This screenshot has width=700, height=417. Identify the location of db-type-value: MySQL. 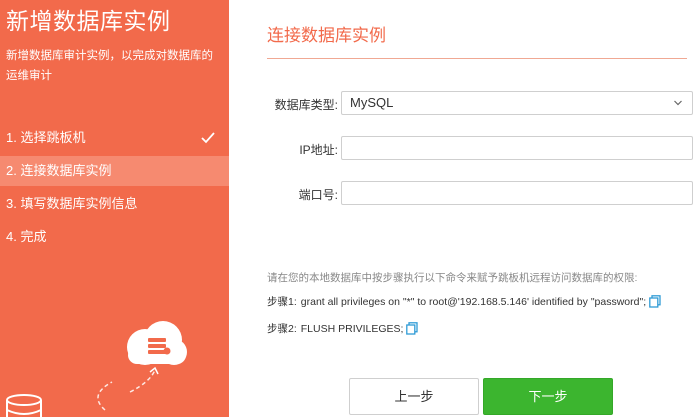
(372, 102).